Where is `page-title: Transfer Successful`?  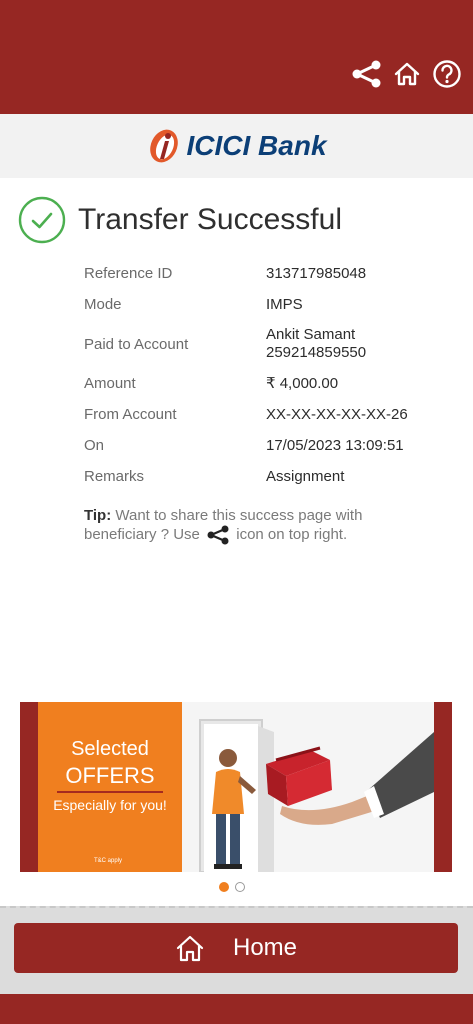
page-title: Transfer Successful is located at coordinates (210, 219).